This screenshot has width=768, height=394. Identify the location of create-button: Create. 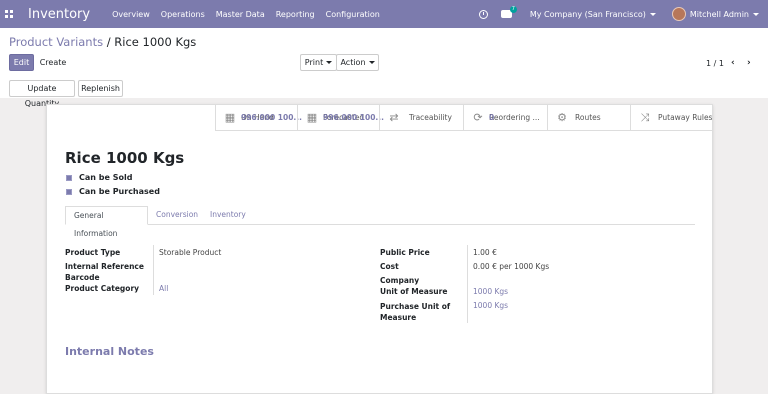
(53, 62).